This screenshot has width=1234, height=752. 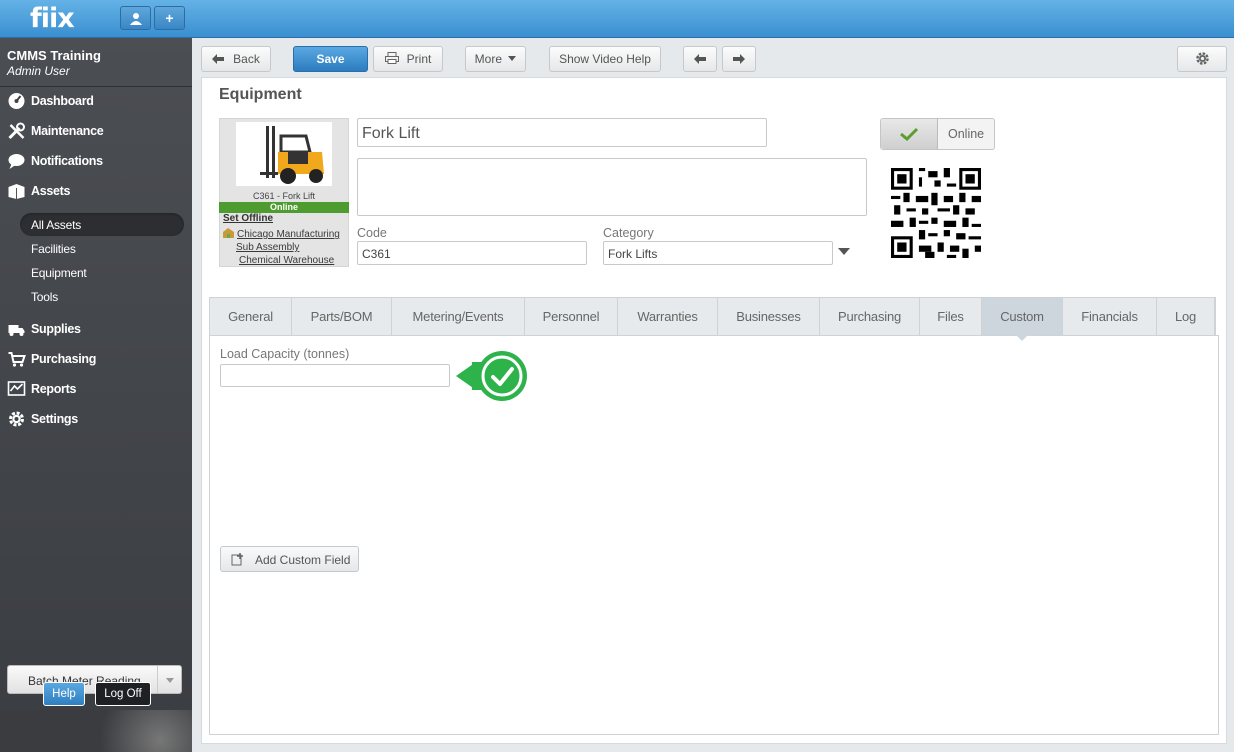 I want to click on previous-record-button, so click(x=700, y=59).